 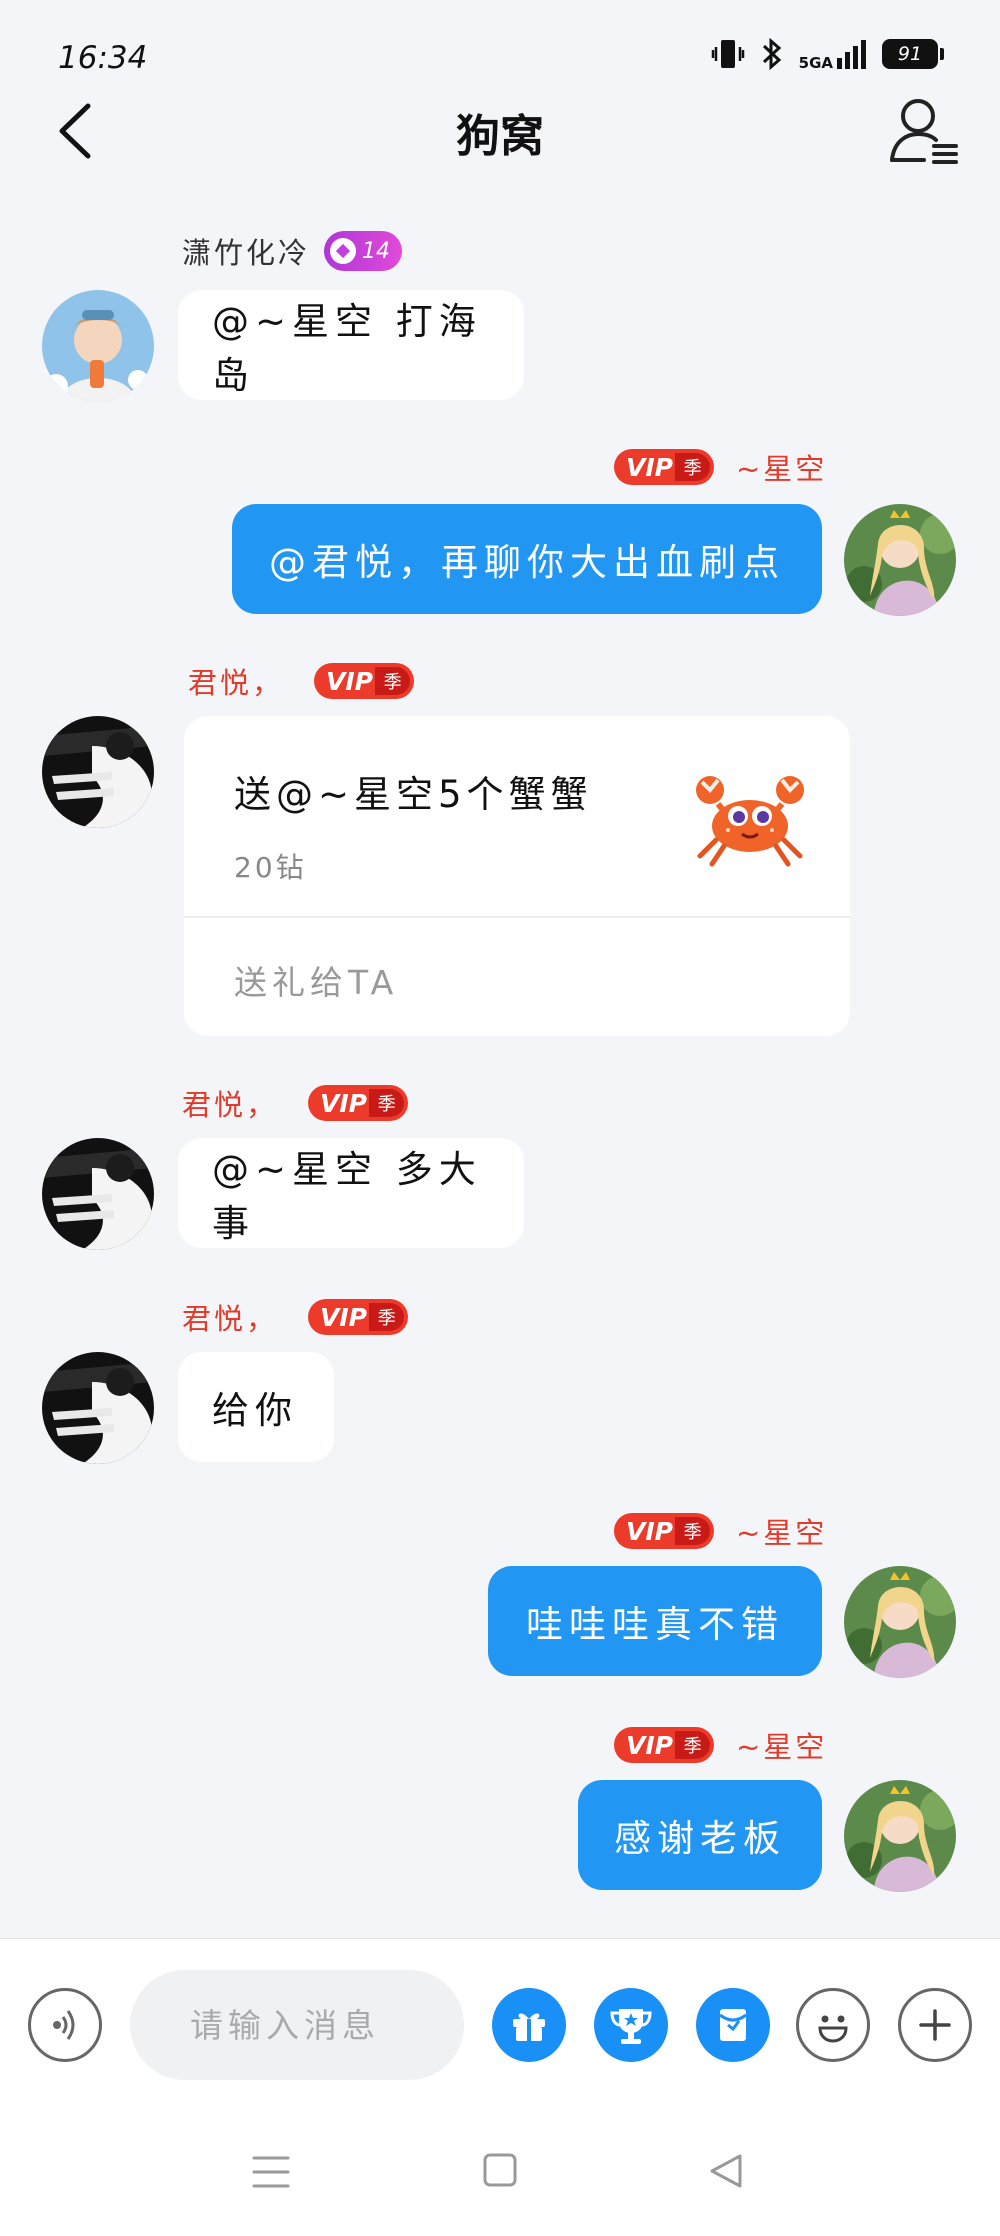 What do you see at coordinates (815, 63) in the screenshot?
I see `signal-label: 5GA` at bounding box center [815, 63].